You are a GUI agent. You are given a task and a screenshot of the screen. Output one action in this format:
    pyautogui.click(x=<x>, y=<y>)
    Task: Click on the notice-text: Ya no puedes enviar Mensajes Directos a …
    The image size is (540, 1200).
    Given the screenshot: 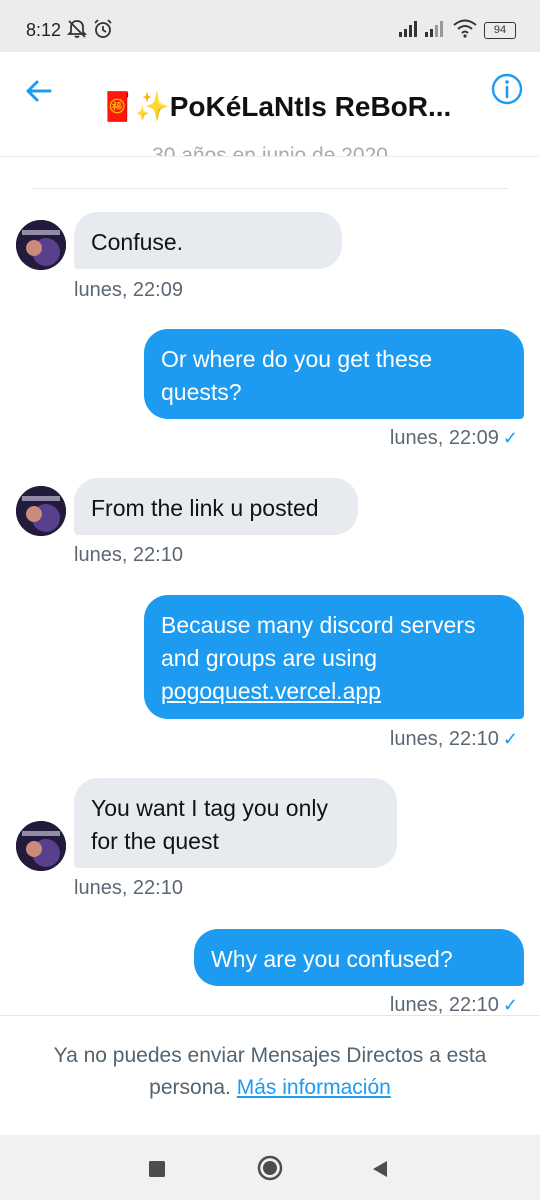 What is the action you would take?
    pyautogui.click(x=270, y=1072)
    